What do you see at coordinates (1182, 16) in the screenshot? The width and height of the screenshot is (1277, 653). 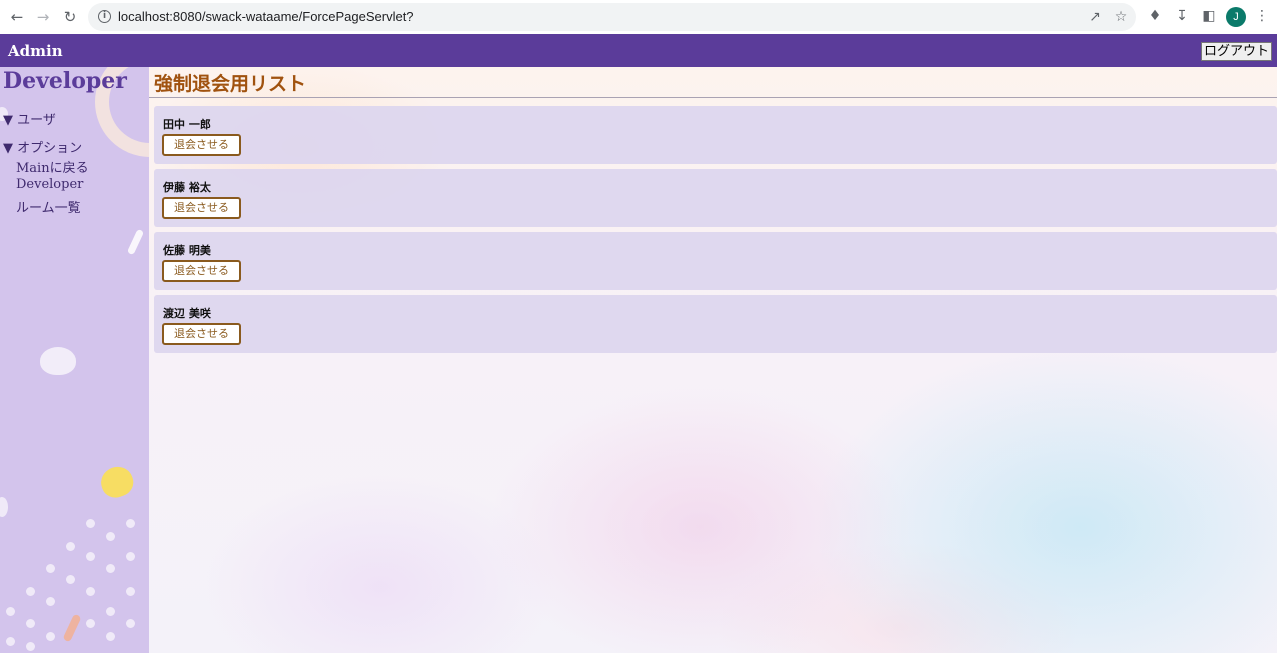 I see `download-icon: ↧` at bounding box center [1182, 16].